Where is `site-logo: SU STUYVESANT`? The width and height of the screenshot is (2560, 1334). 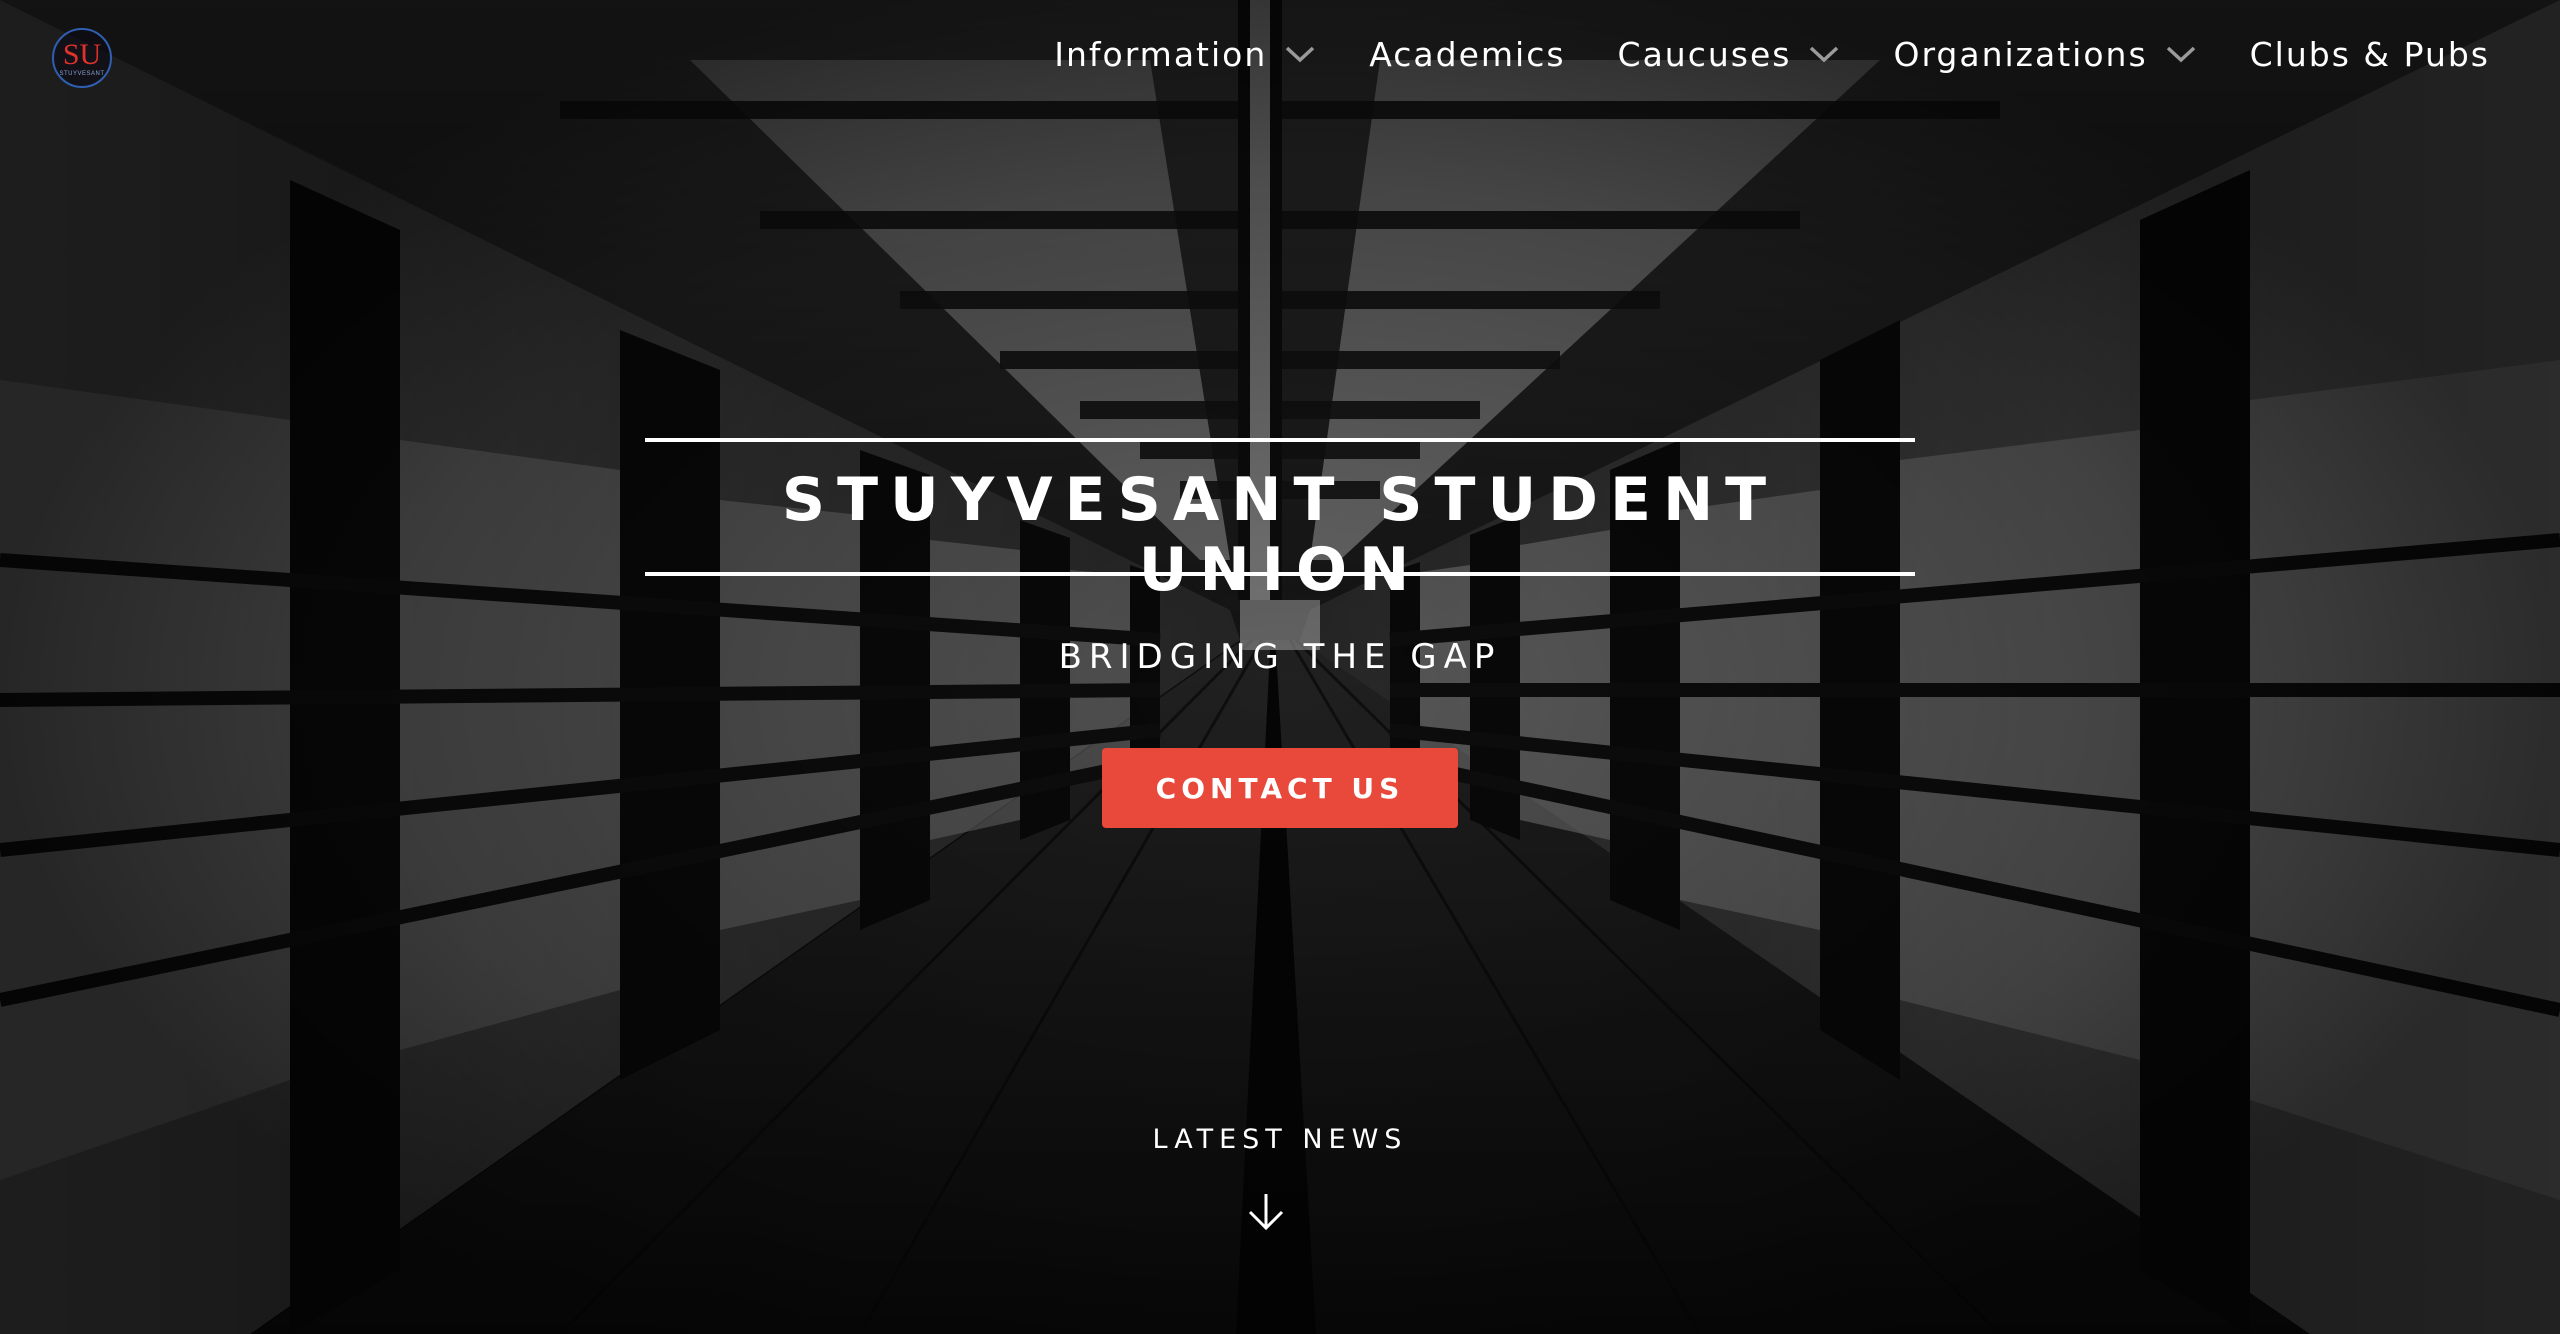
site-logo: SU STUYVESANT is located at coordinates (82, 58).